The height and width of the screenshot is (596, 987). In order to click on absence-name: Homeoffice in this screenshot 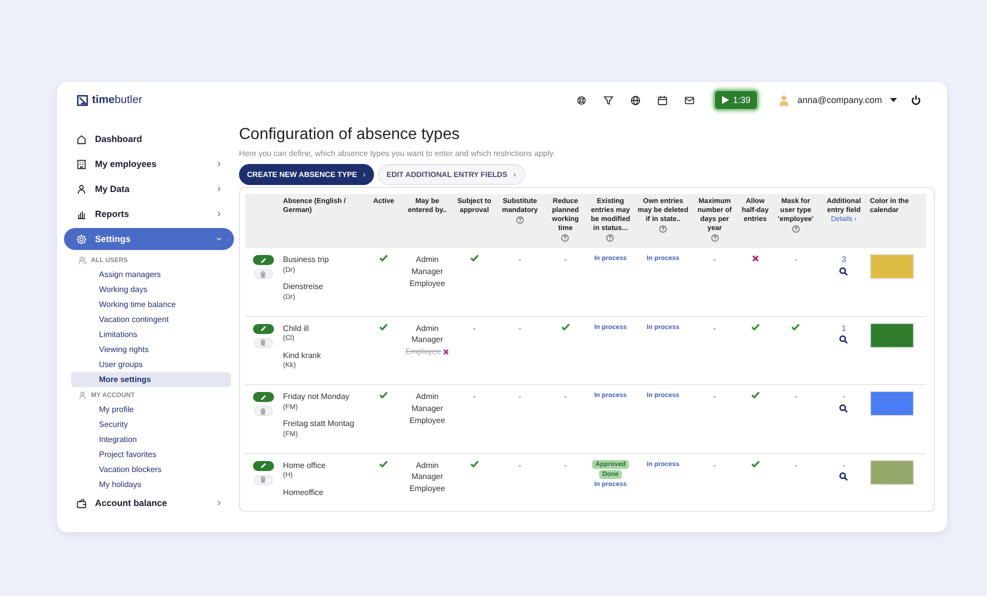, I will do `click(303, 492)`.